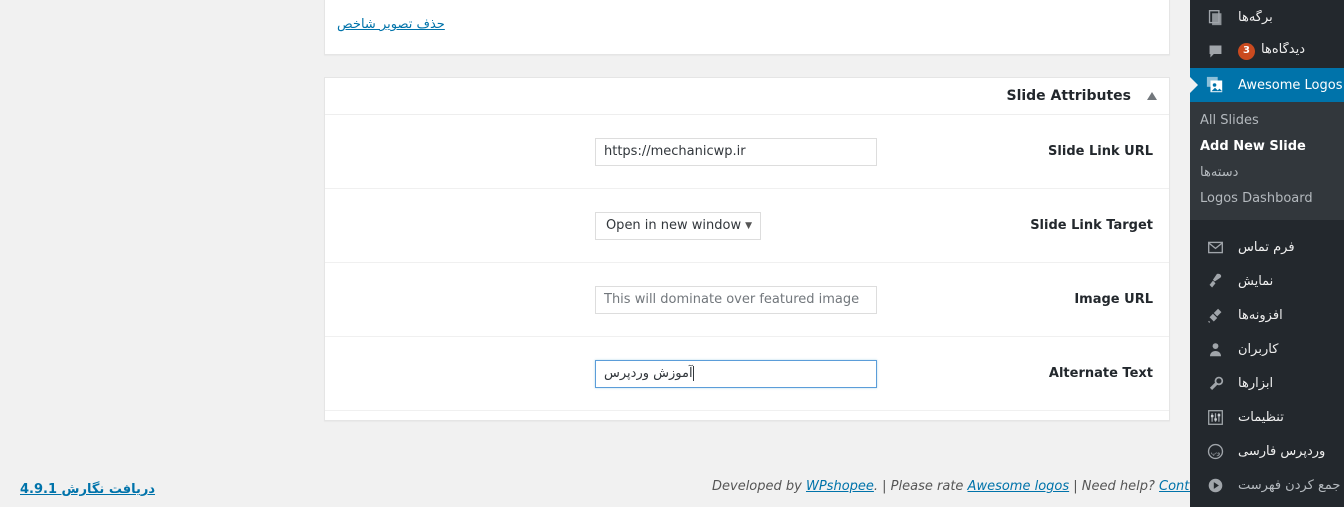 The image size is (1344, 507). I want to click on wp-farsi-icon: وپ, so click(1215, 451).